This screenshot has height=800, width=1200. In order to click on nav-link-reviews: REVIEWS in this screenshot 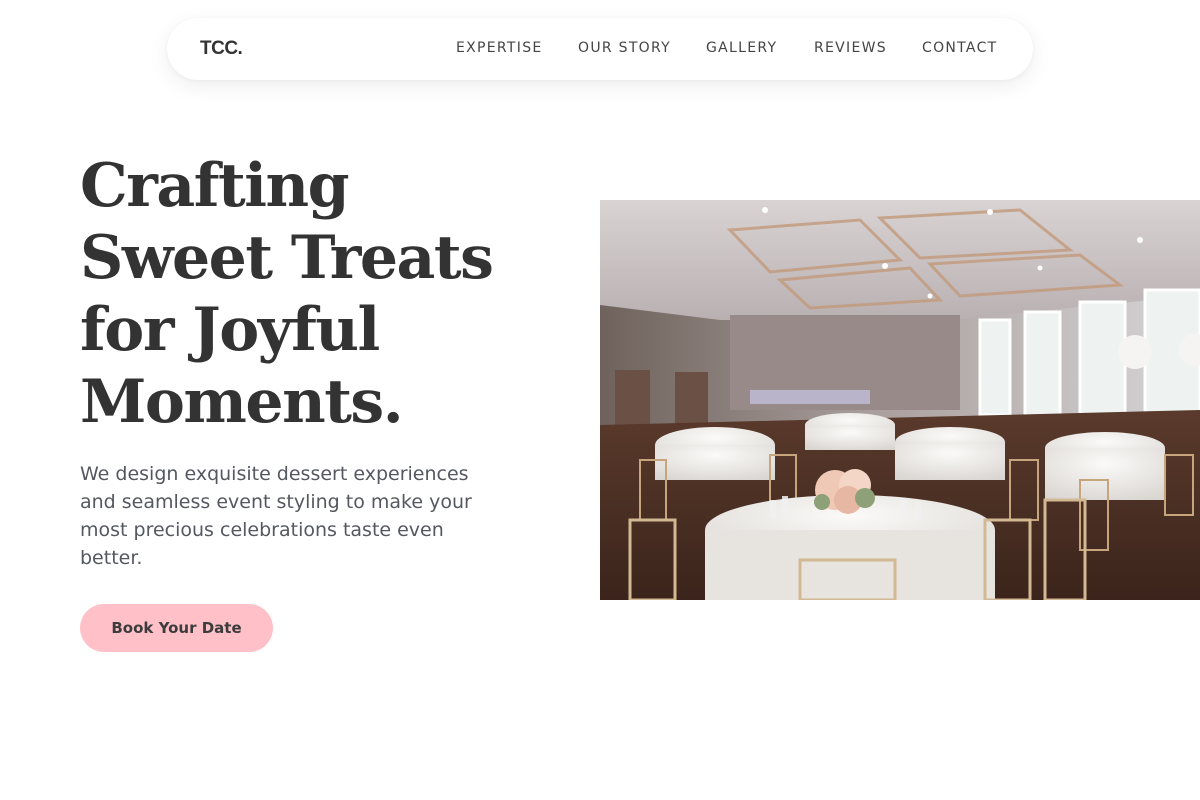, I will do `click(850, 48)`.